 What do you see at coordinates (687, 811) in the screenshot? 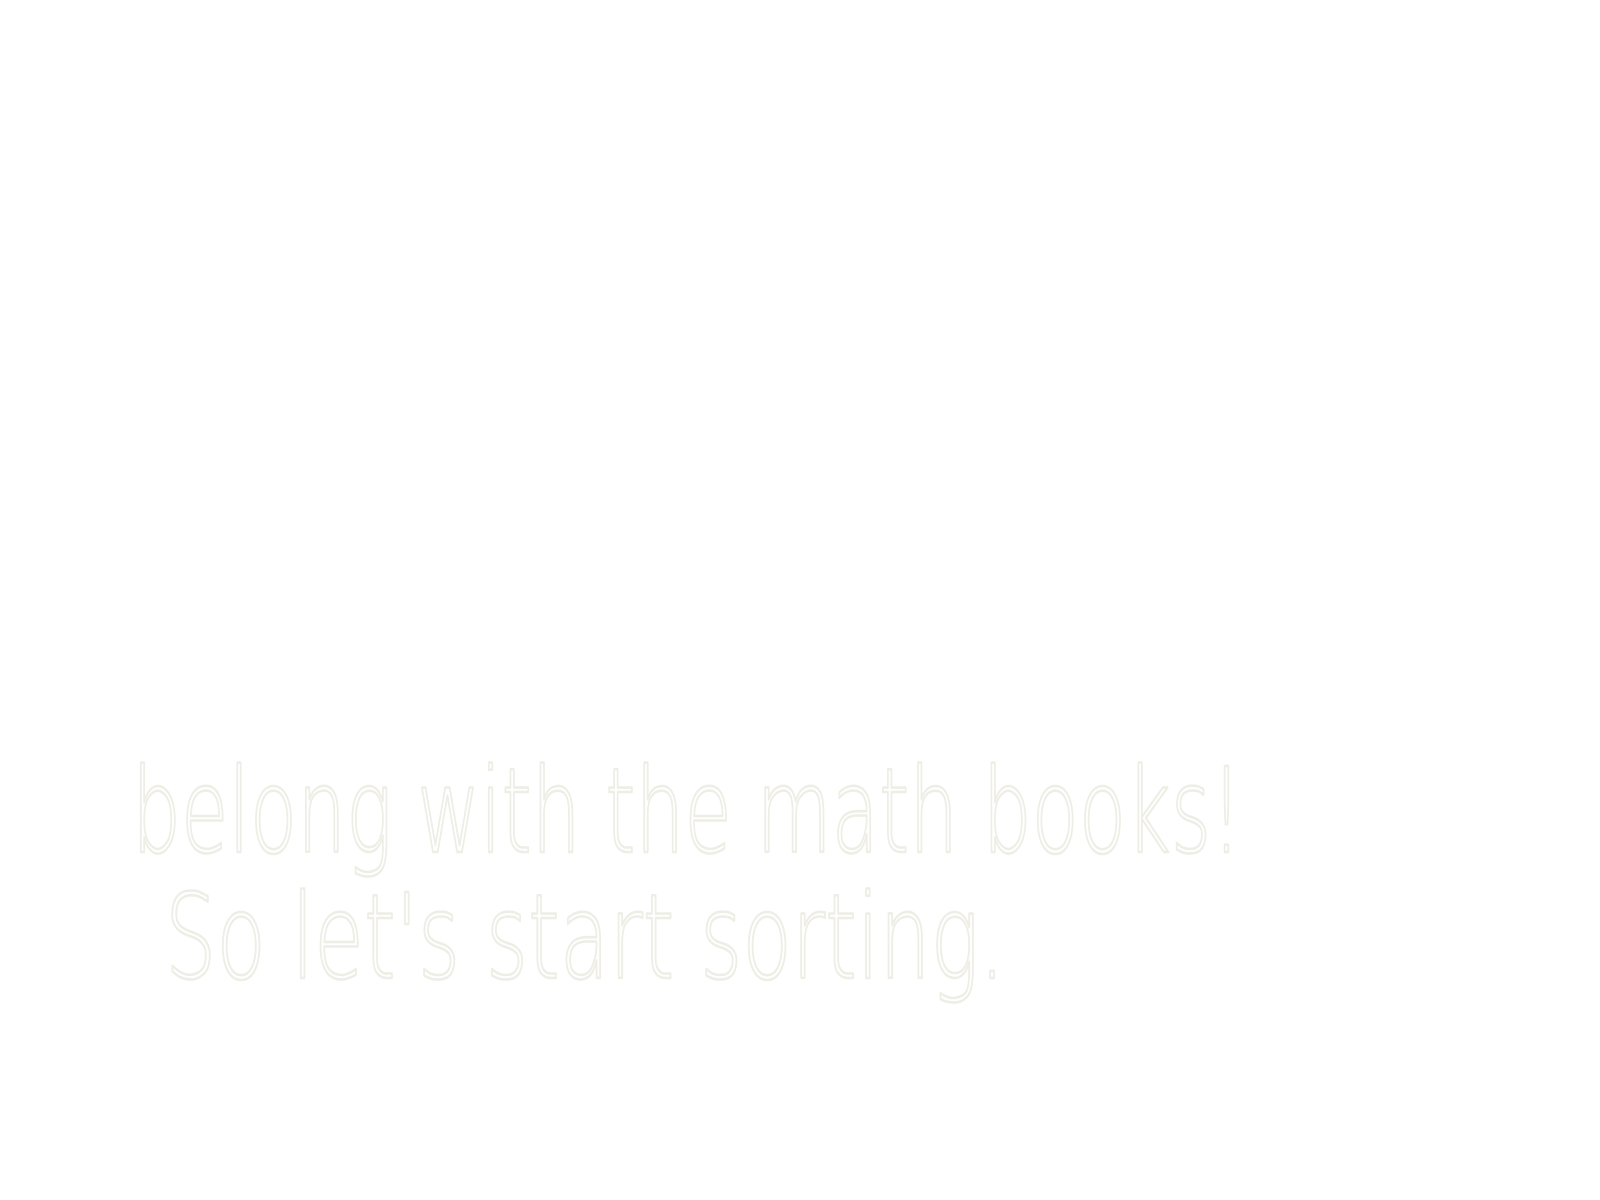
I see `caption-line-1: belong with the math books!` at bounding box center [687, 811].